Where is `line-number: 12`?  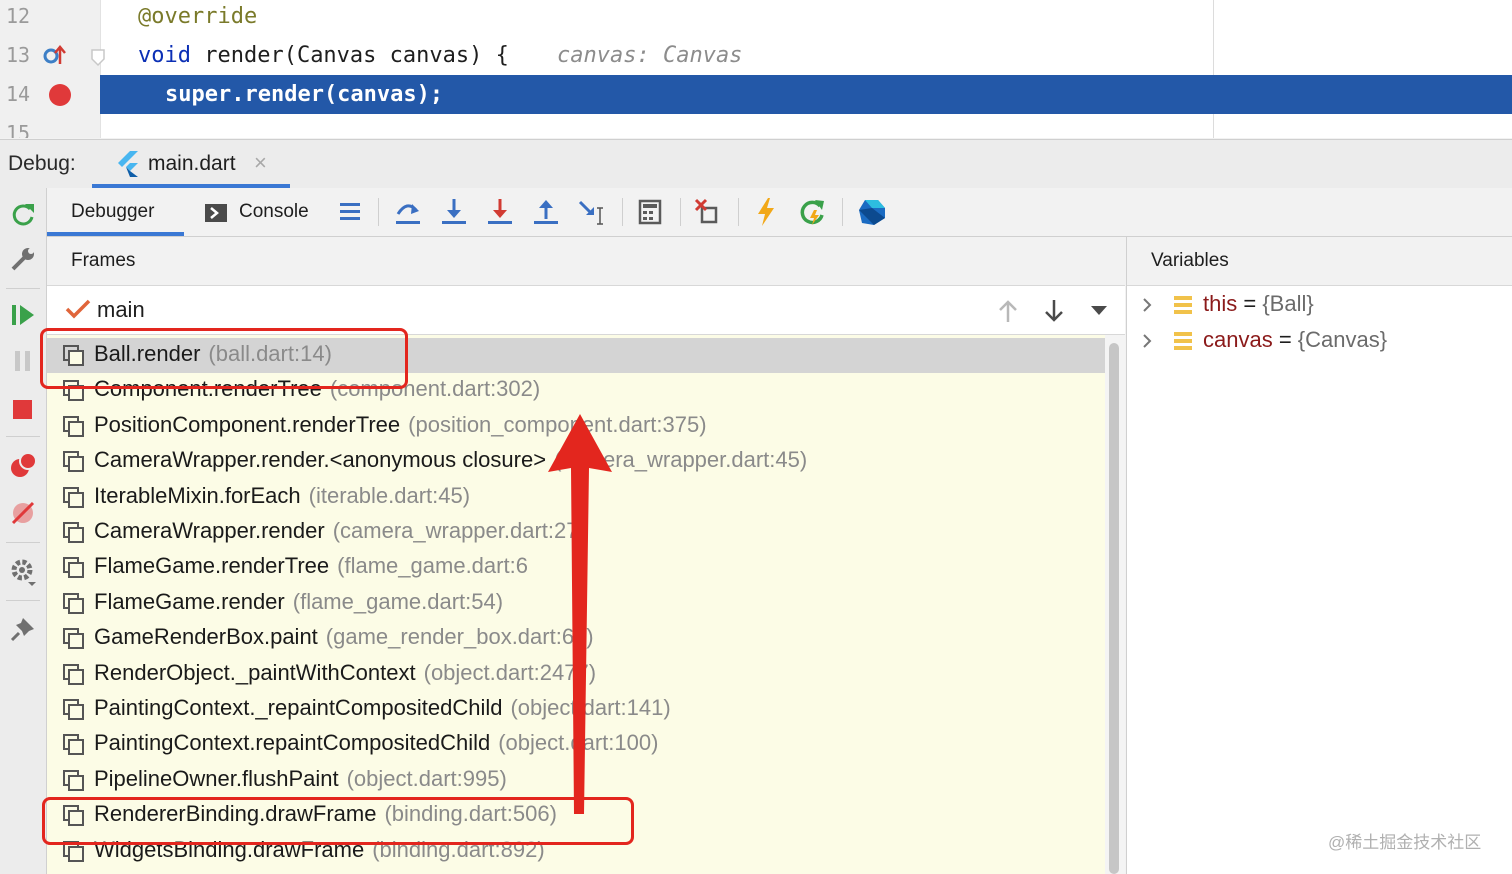
line-number: 12 is located at coordinates (18, 16).